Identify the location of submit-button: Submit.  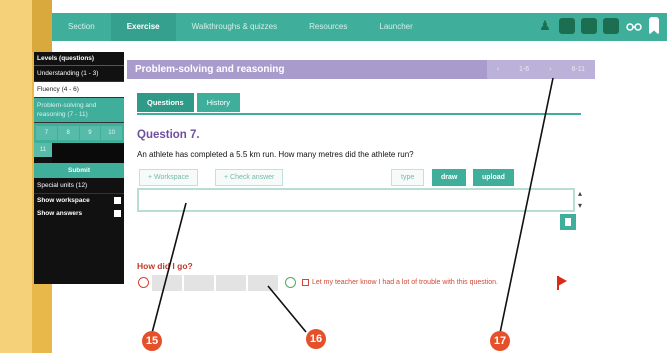
(79, 170).